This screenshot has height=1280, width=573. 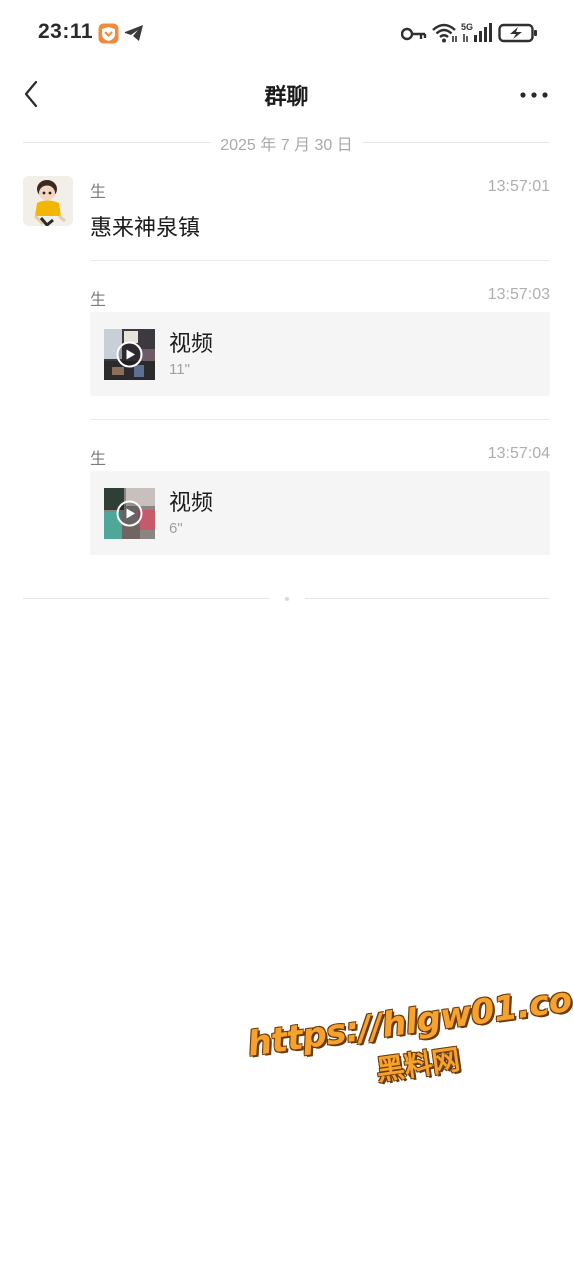 I want to click on divider-dot, so click(x=287, y=599).